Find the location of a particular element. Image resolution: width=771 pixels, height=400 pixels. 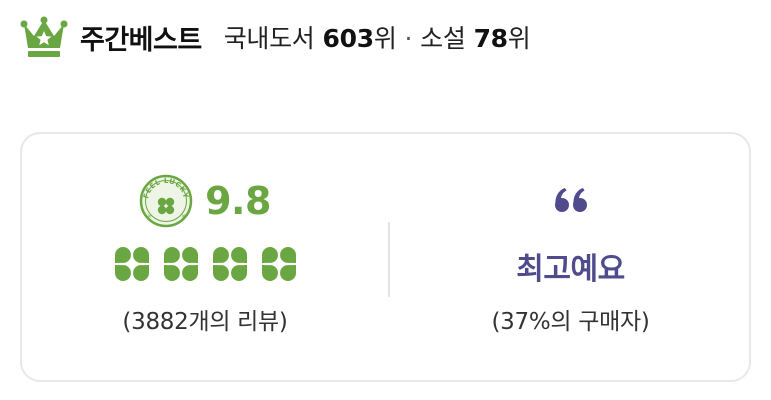

review-count: (3882개의 리뷰) is located at coordinates (205, 319).